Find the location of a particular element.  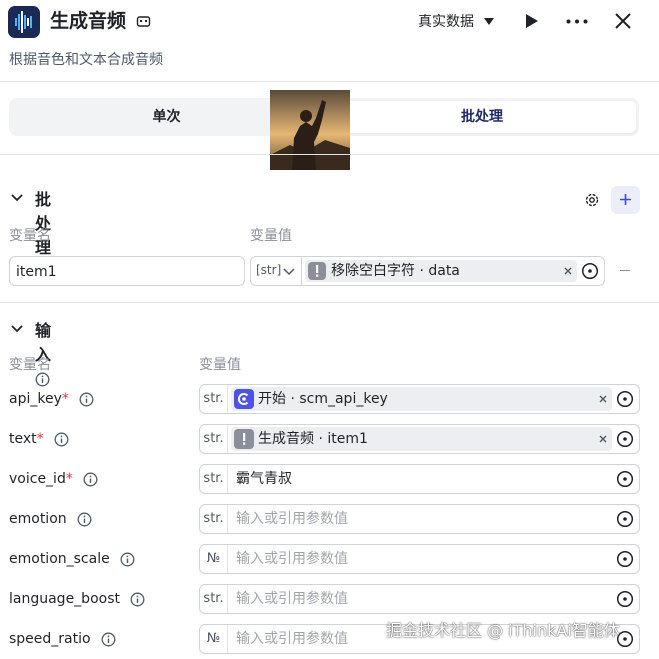

param-name: api_key is located at coordinates (35, 399).